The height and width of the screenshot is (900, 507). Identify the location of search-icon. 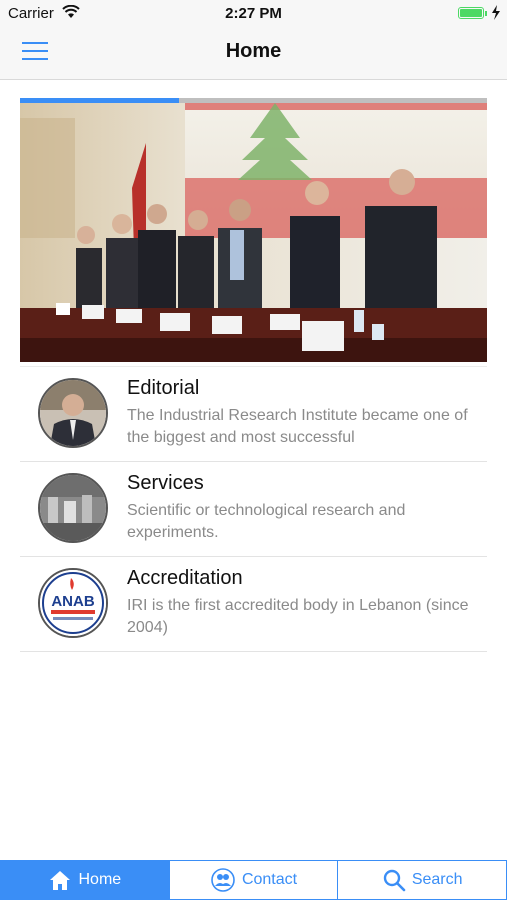
(394, 880).